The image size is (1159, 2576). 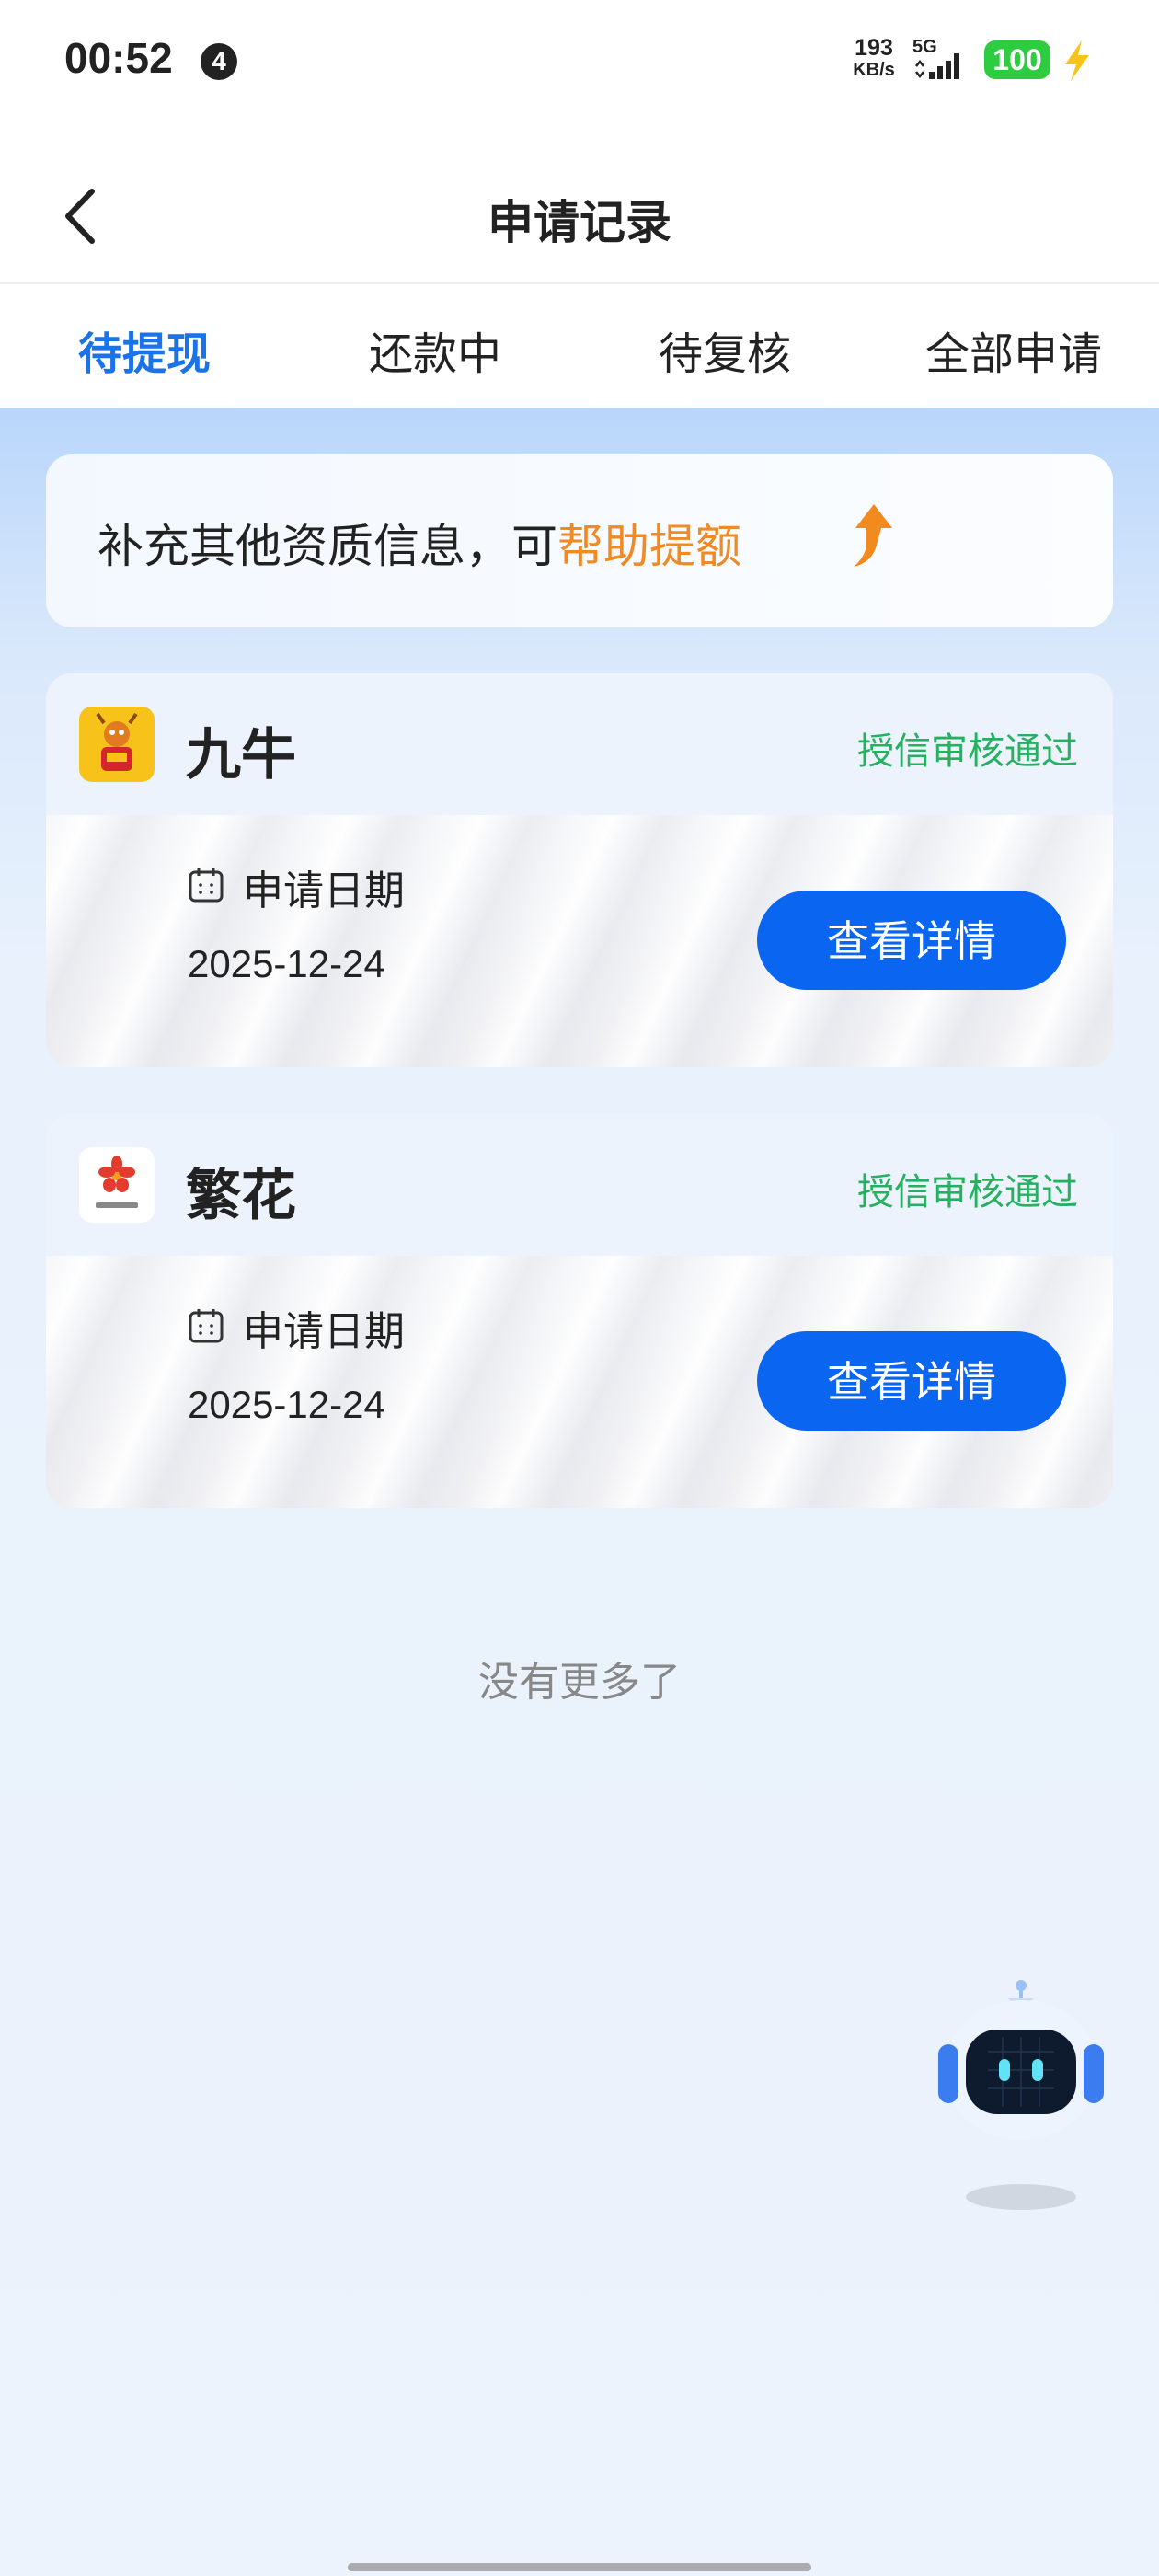 What do you see at coordinates (1017, 59) in the screenshot?
I see `battery-icon: 100` at bounding box center [1017, 59].